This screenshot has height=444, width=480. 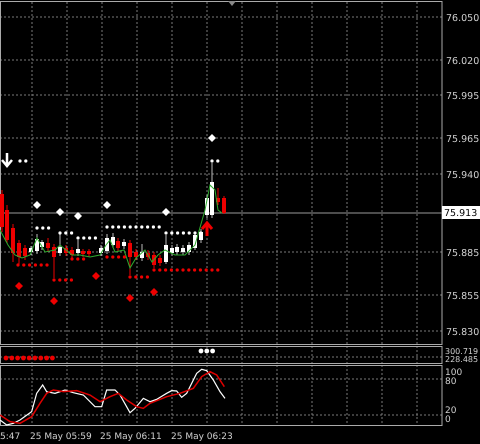 What do you see at coordinates (463, 175) in the screenshot?
I see `price-axis-label: 75.940` at bounding box center [463, 175].